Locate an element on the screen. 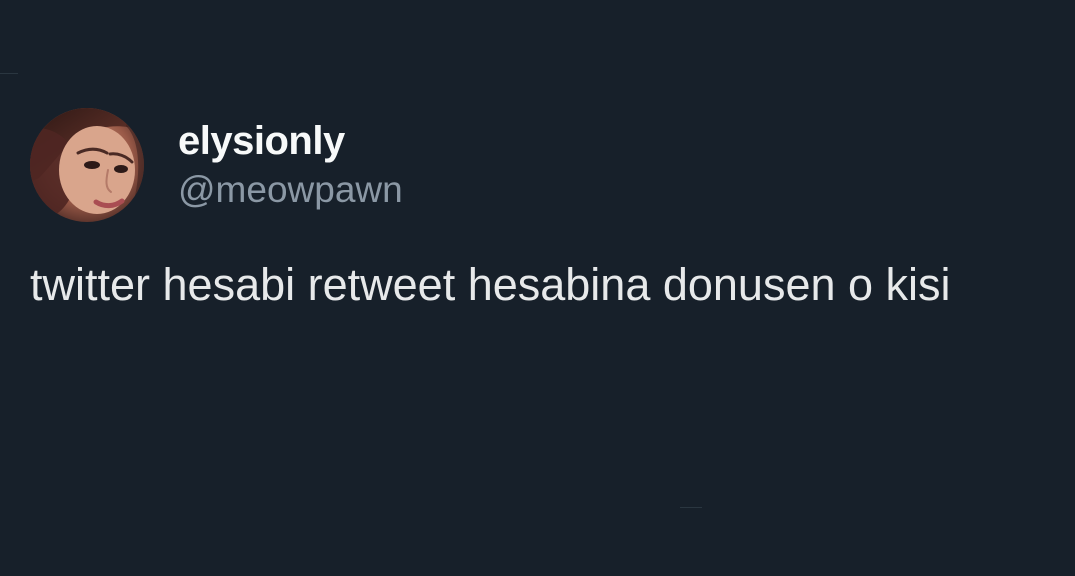 This screenshot has height=576, width=1075. display-name: elysionly is located at coordinates (290, 141).